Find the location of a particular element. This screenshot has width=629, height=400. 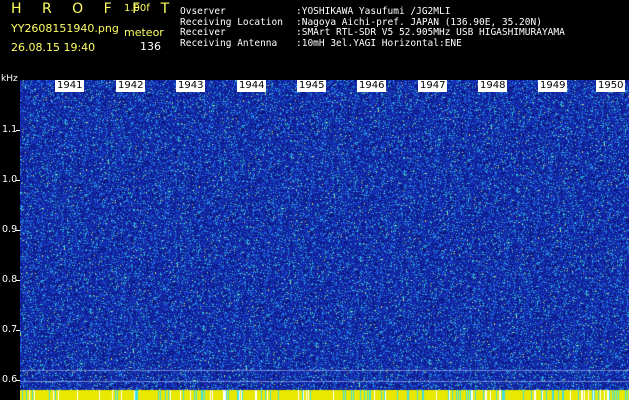

mode-label: meteor is located at coordinates (144, 32).